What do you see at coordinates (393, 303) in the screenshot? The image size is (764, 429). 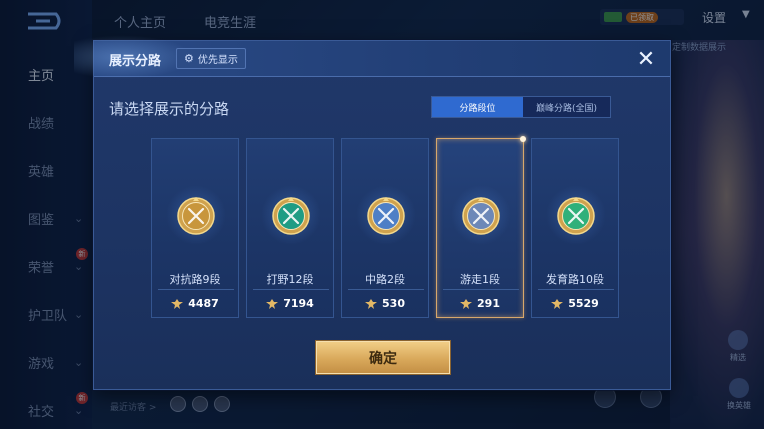 I see `lane-score-value: 530` at bounding box center [393, 303].